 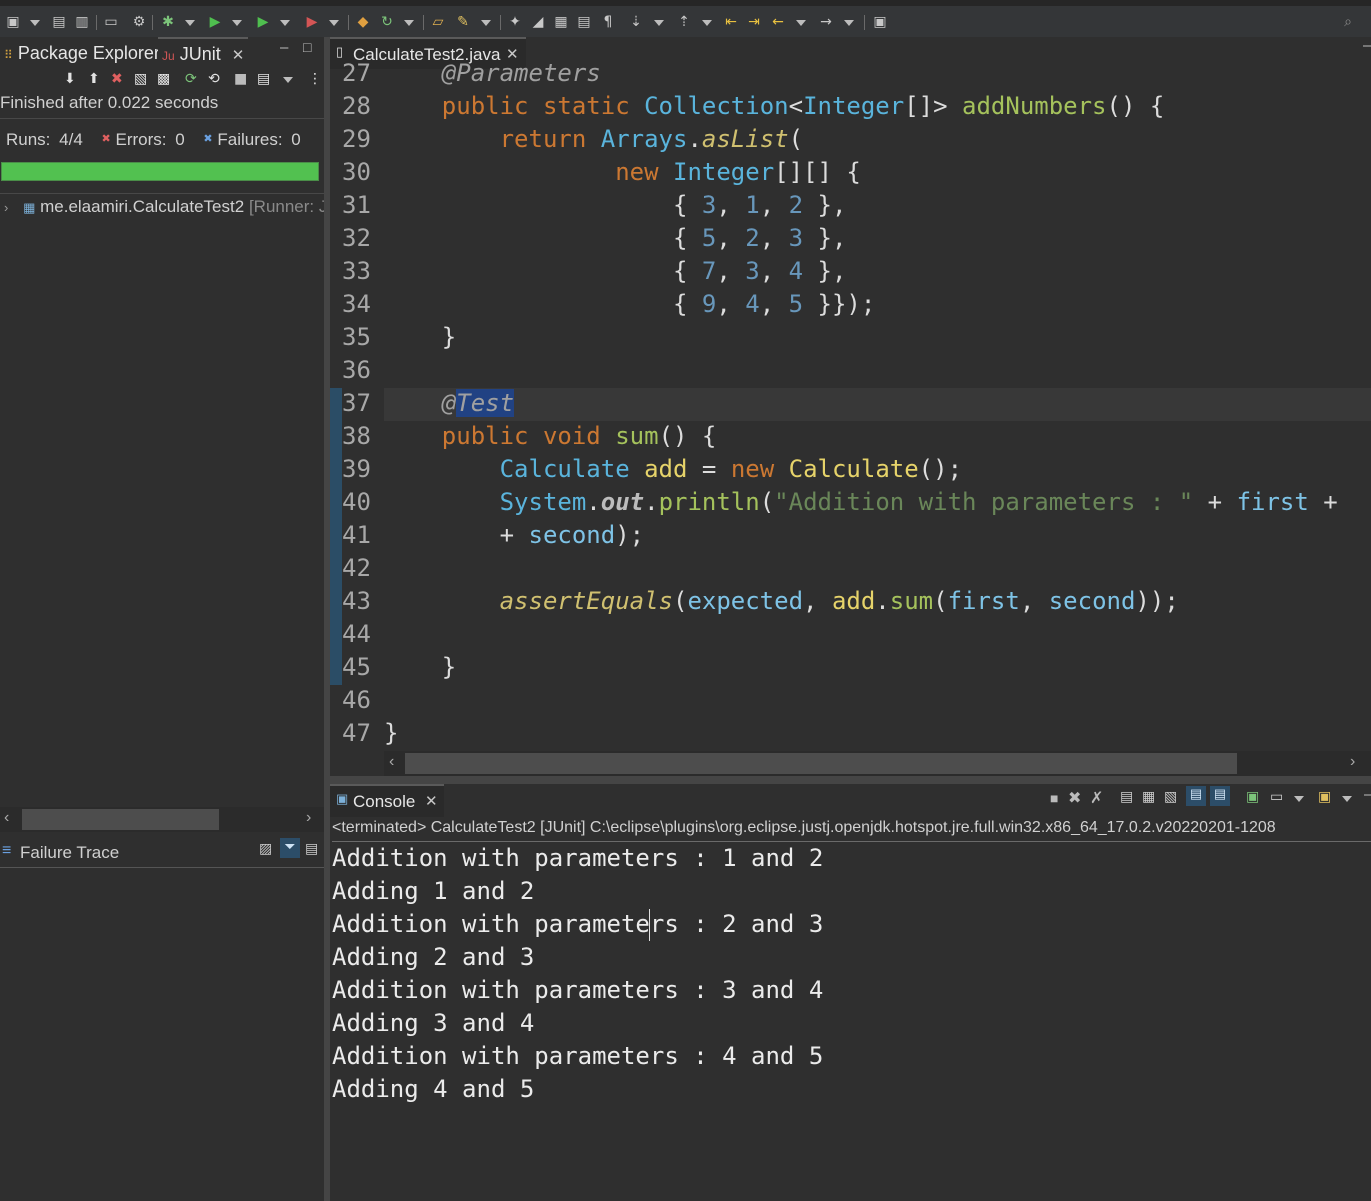 What do you see at coordinates (615, 205) in the screenshot?
I see `code-line-31: { 3, 1, 2 },` at bounding box center [615, 205].